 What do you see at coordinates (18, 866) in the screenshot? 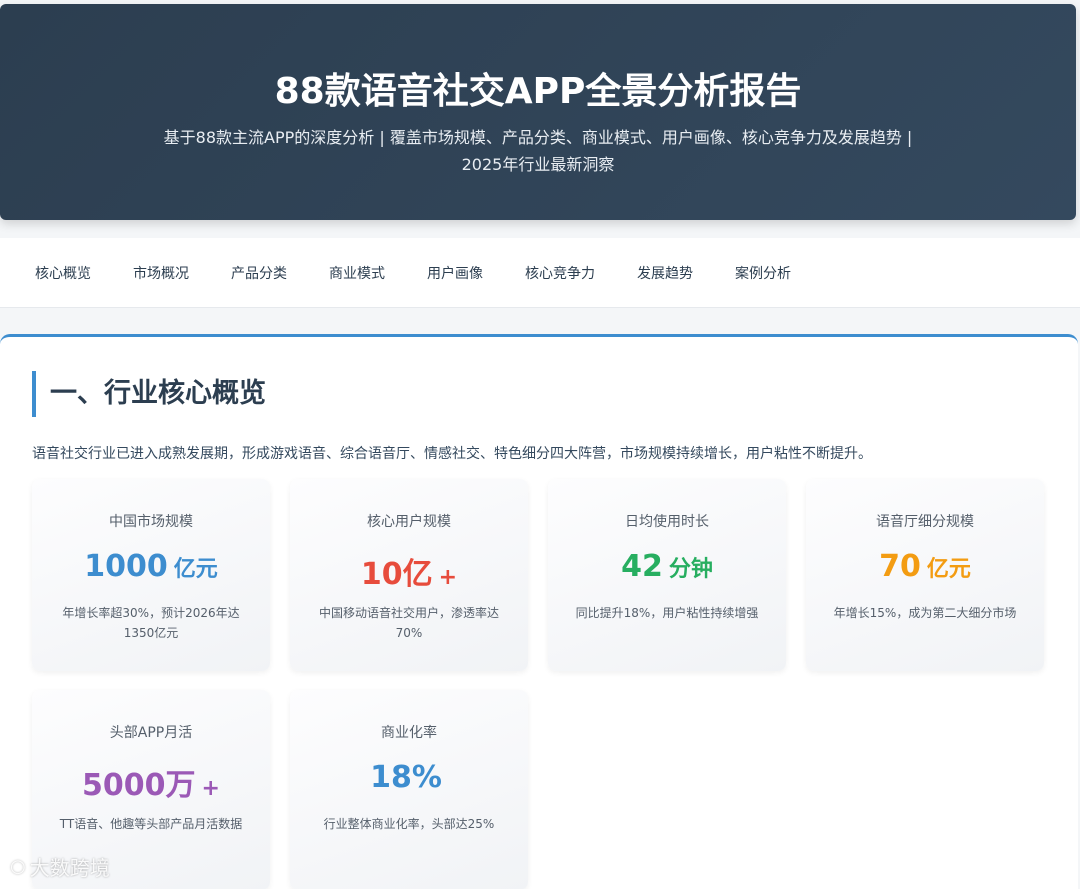
I see `brand-logo-icon: ○` at bounding box center [18, 866].